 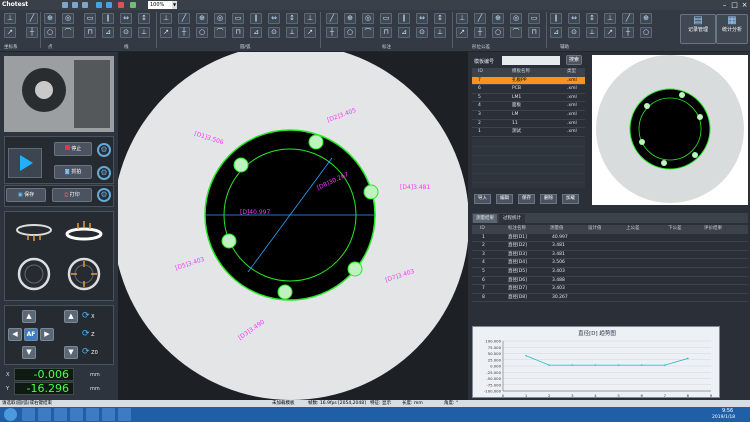 I want to click on table-row: 5 直径[D5] 3.403, so click(x=610, y=272).